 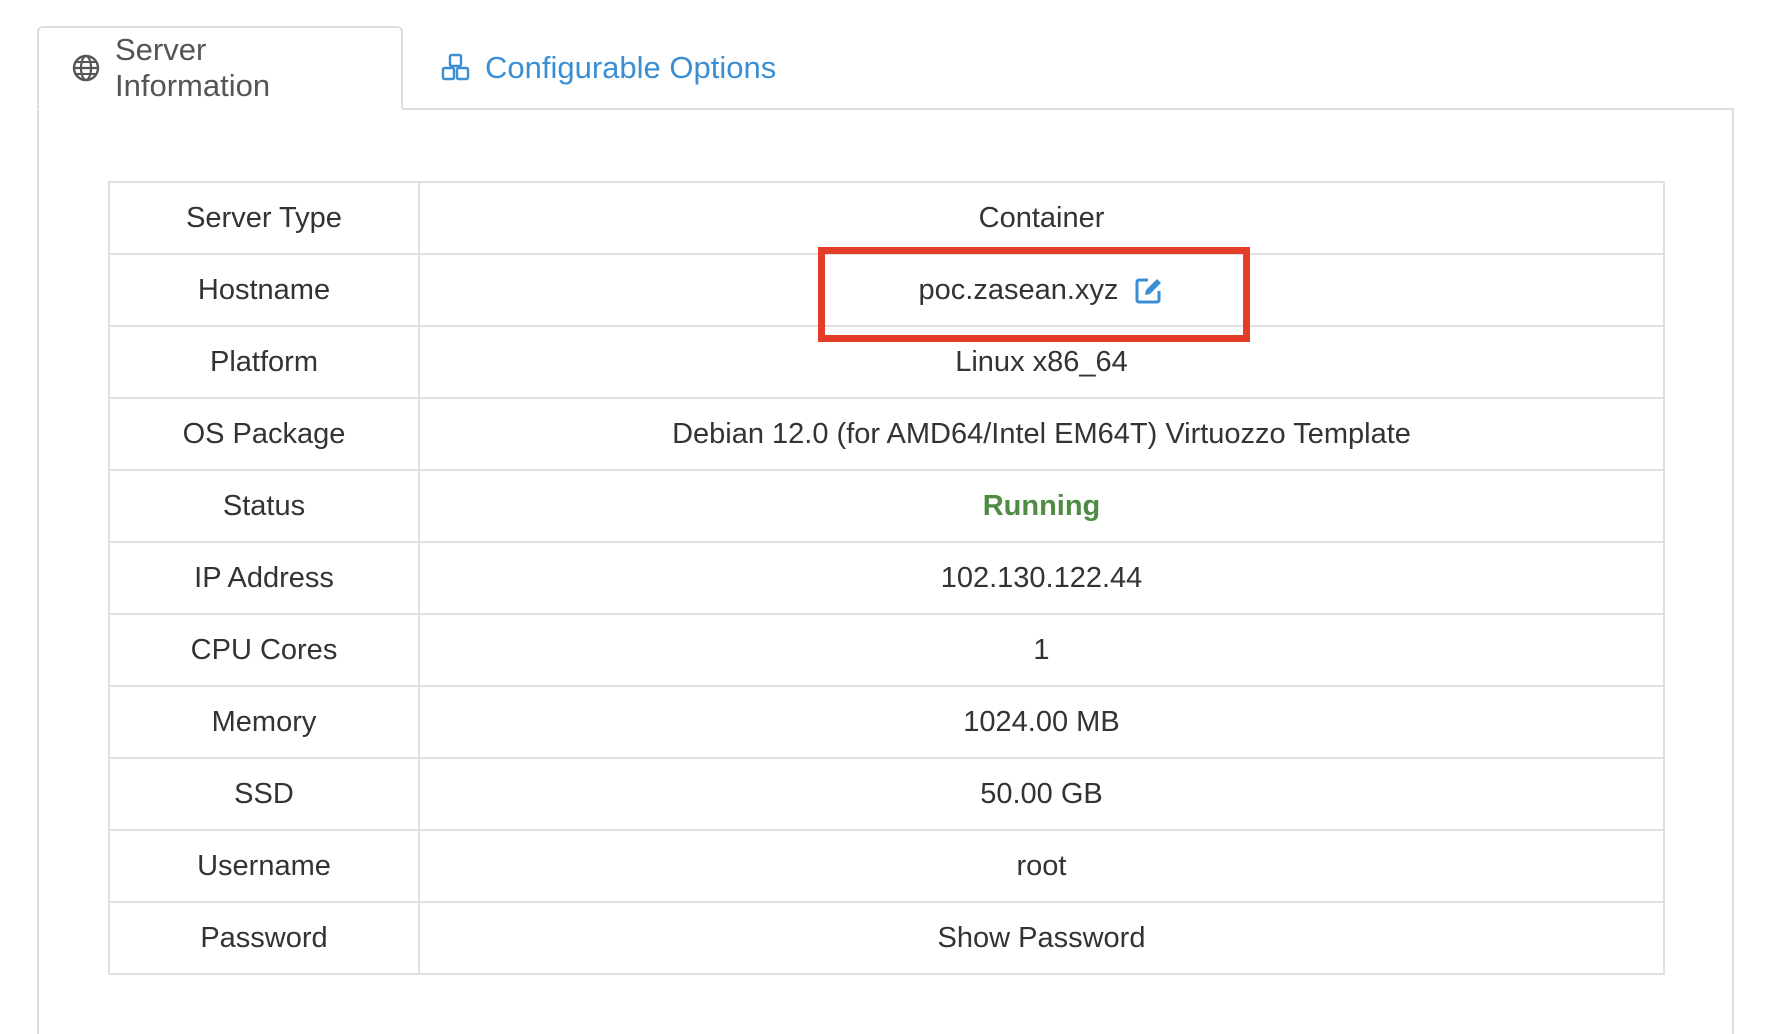 I want to click on show-password-link: Show Password, so click(x=1042, y=938).